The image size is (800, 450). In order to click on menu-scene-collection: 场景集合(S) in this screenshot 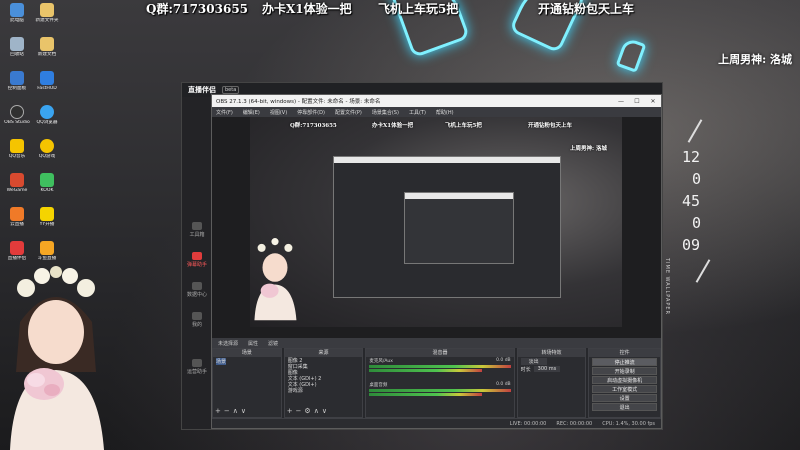, I will do `click(385, 112)`.